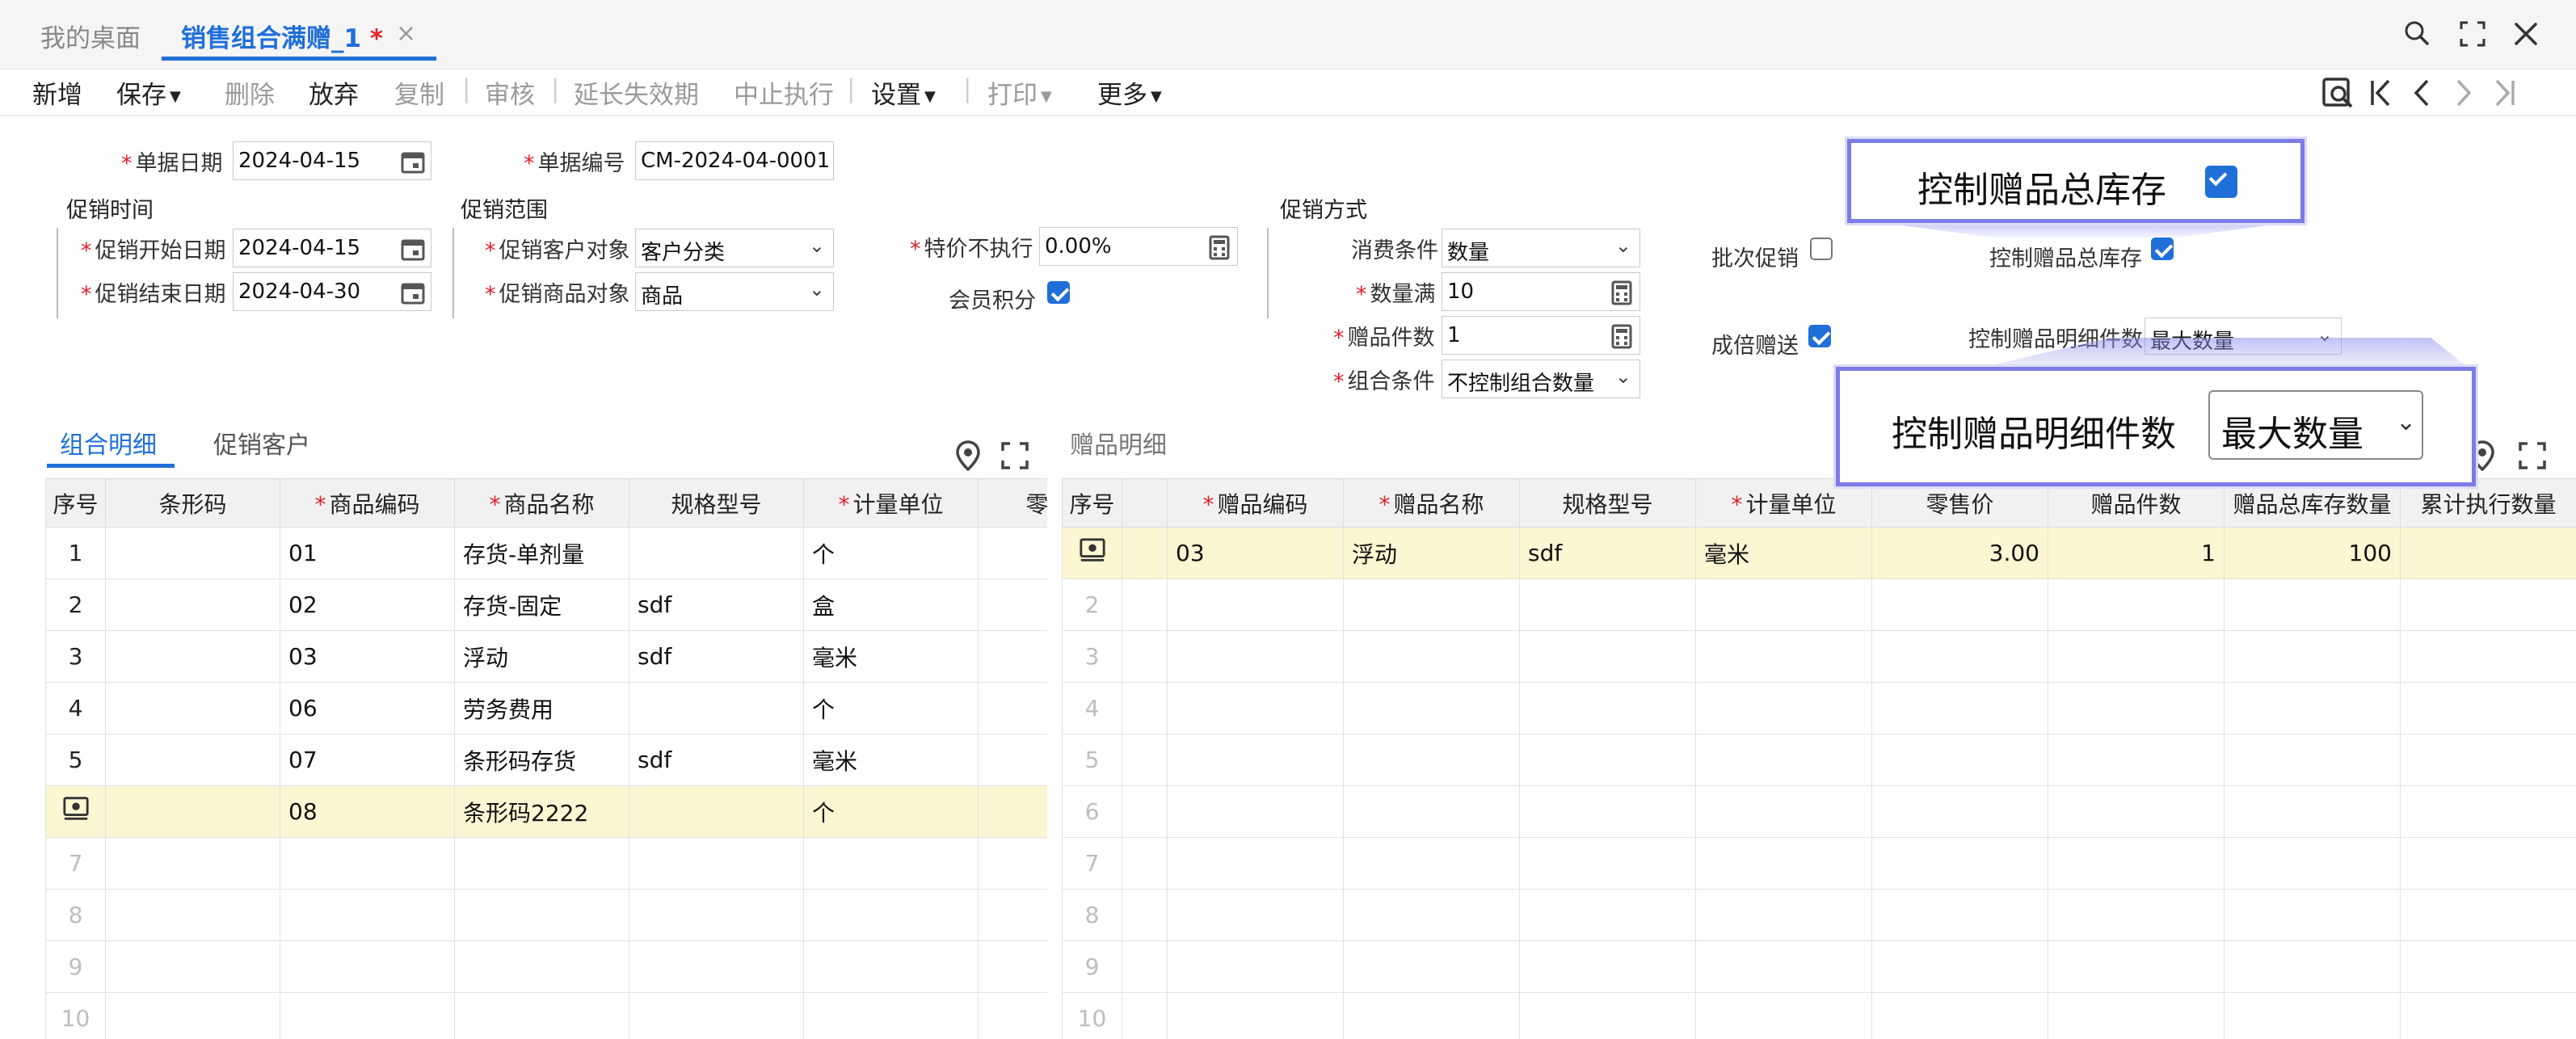  Describe the element at coordinates (1012, 553) in the screenshot. I see `cell-retail-price` at that location.